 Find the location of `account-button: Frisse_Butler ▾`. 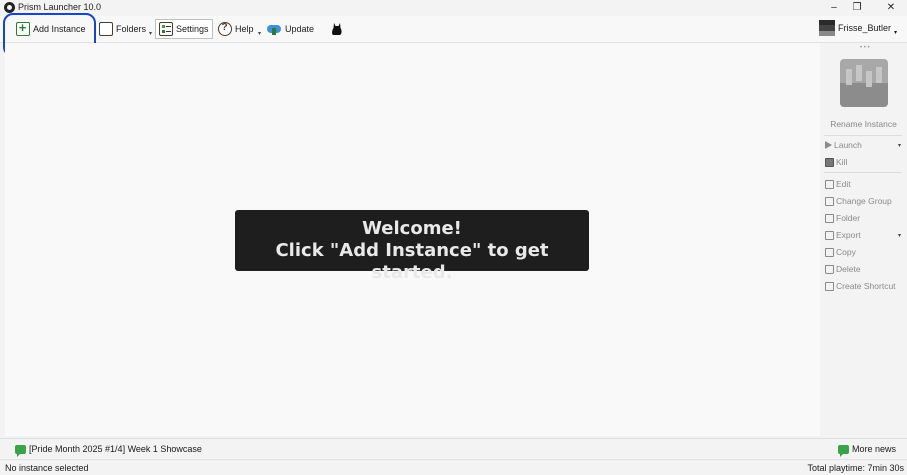

account-button: Frisse_Butler ▾ is located at coordinates (857, 28).